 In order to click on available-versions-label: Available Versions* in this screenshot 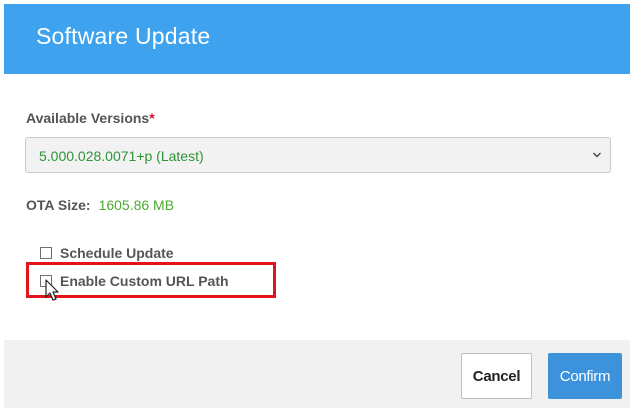, I will do `click(90, 118)`.